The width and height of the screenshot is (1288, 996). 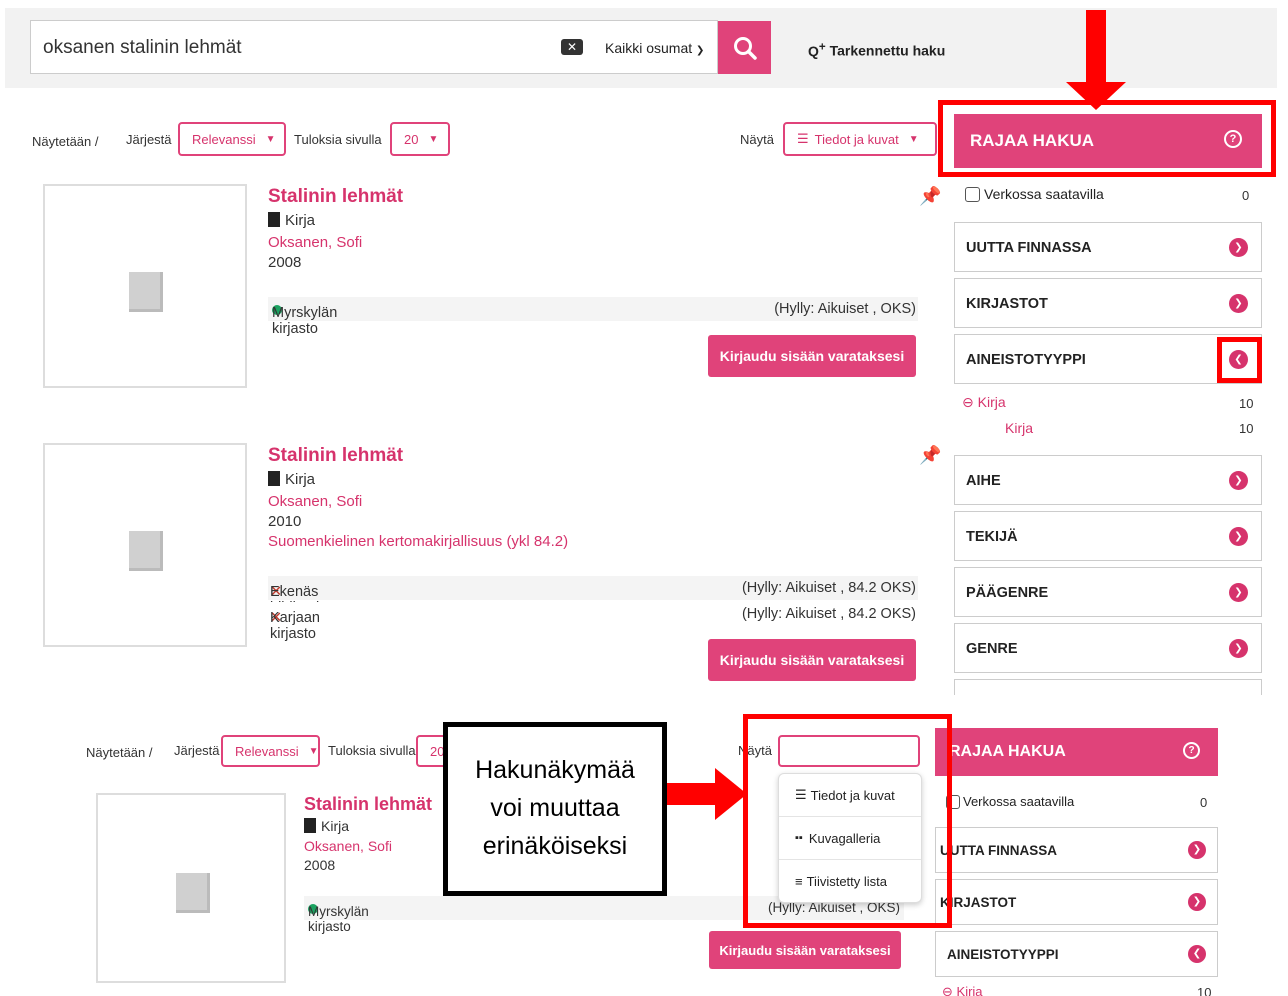 What do you see at coordinates (1108, 303) in the screenshot?
I see `facet-kirjastot: KIRJASTOT ❯` at bounding box center [1108, 303].